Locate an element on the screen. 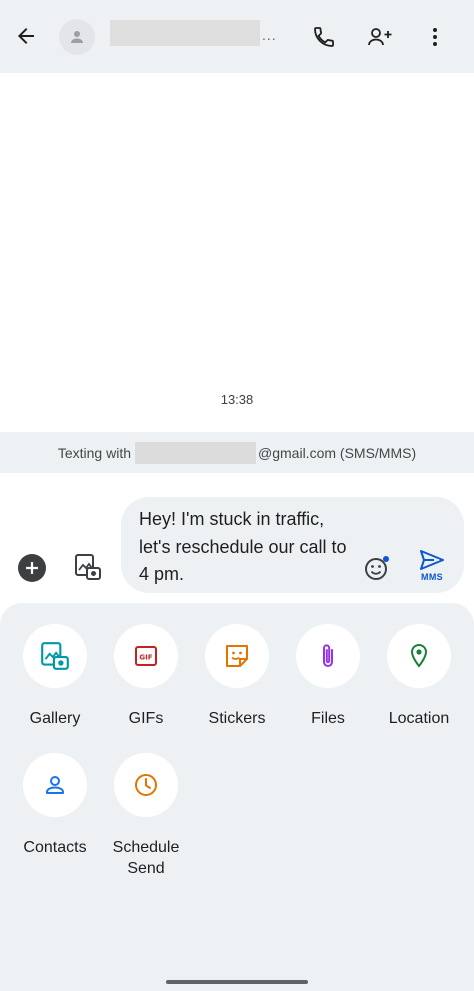  more-vert-icon is located at coordinates (435, 37).